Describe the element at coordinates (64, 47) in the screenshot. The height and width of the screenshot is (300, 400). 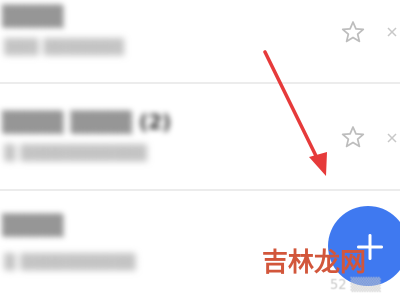
I see `list-item-subtitle: ▒▒▒ ▒▒▒▒▒▒▒` at that location.